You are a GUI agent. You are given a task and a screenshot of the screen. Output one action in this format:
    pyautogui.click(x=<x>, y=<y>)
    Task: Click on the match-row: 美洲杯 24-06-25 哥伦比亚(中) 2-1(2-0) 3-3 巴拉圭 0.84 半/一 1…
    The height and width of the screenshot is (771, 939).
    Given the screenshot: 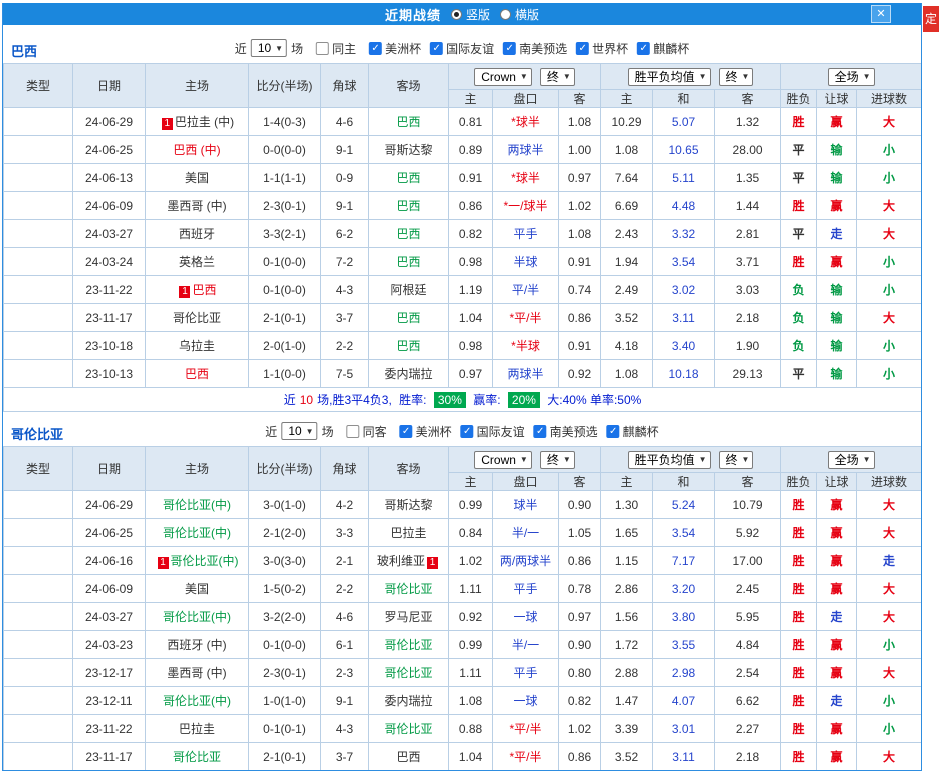 What is the action you would take?
    pyautogui.click(x=462, y=532)
    